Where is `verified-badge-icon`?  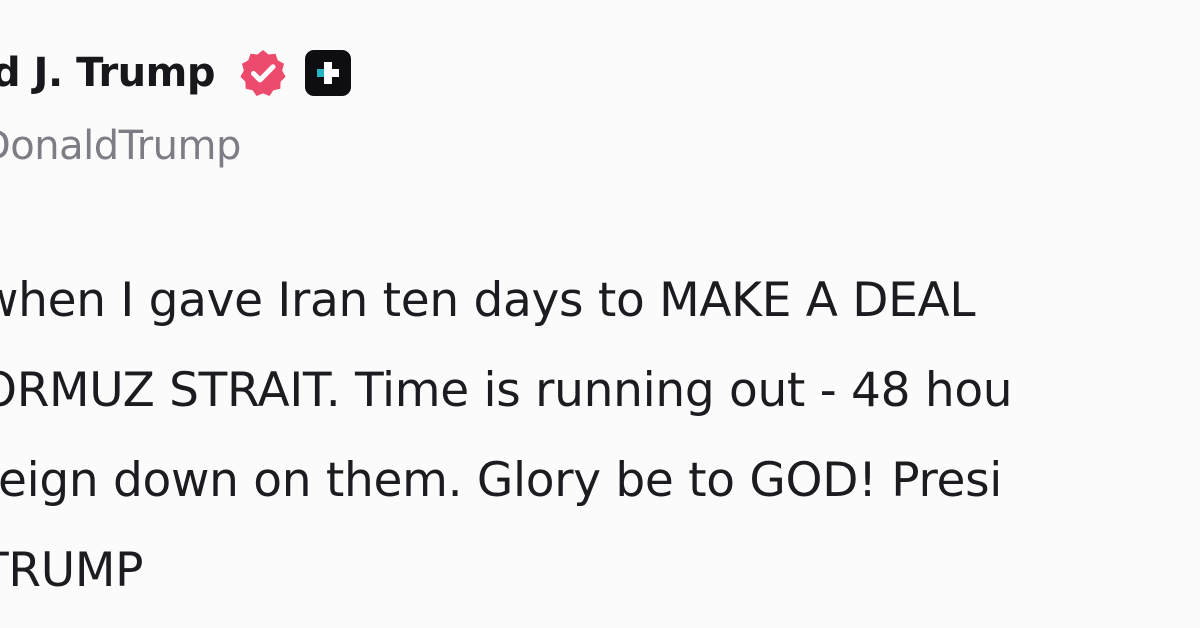 verified-badge-icon is located at coordinates (263, 73).